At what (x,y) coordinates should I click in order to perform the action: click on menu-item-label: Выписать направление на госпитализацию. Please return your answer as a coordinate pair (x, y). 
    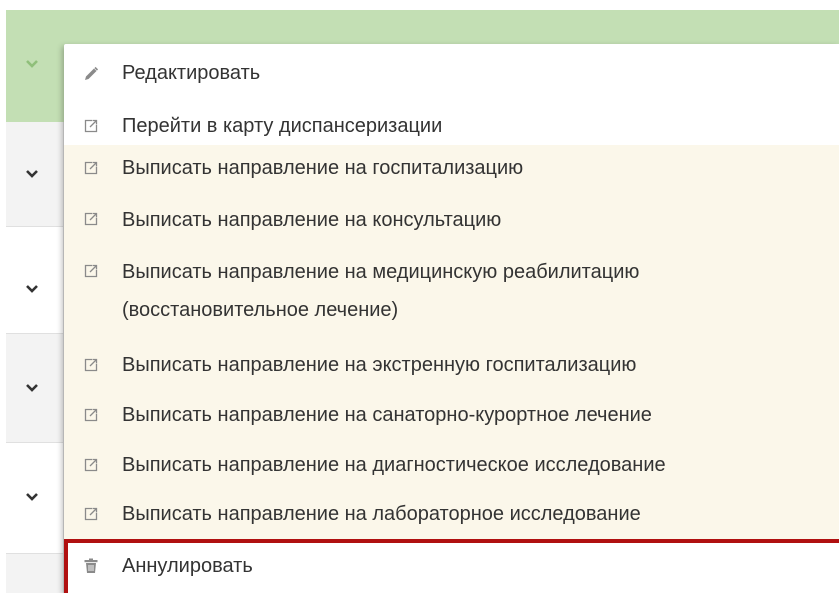
    Looking at the image, I should click on (323, 168).